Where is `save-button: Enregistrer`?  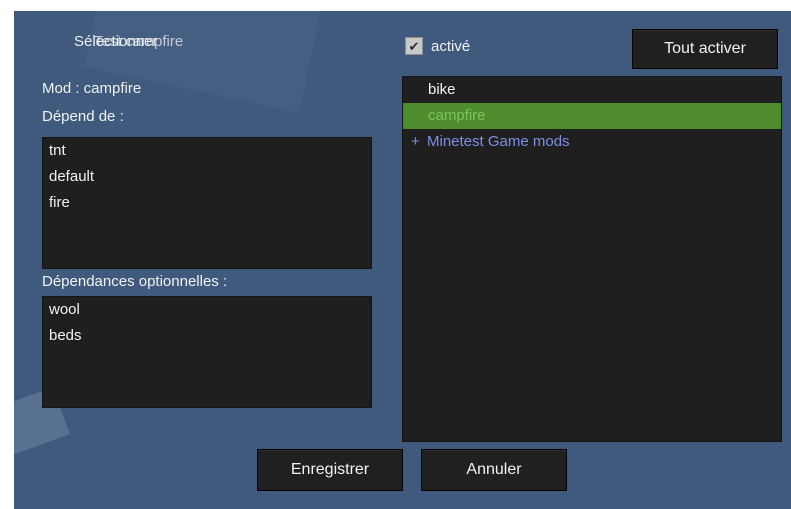 save-button: Enregistrer is located at coordinates (330, 470).